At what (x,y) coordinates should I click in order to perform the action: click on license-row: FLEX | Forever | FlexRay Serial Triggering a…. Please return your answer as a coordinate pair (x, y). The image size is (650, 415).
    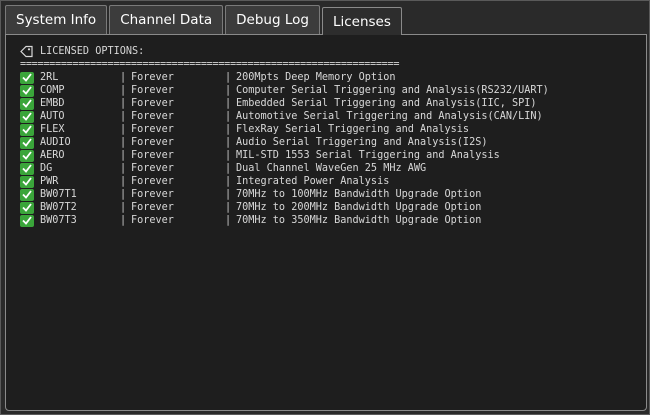
    Looking at the image, I should click on (284, 129).